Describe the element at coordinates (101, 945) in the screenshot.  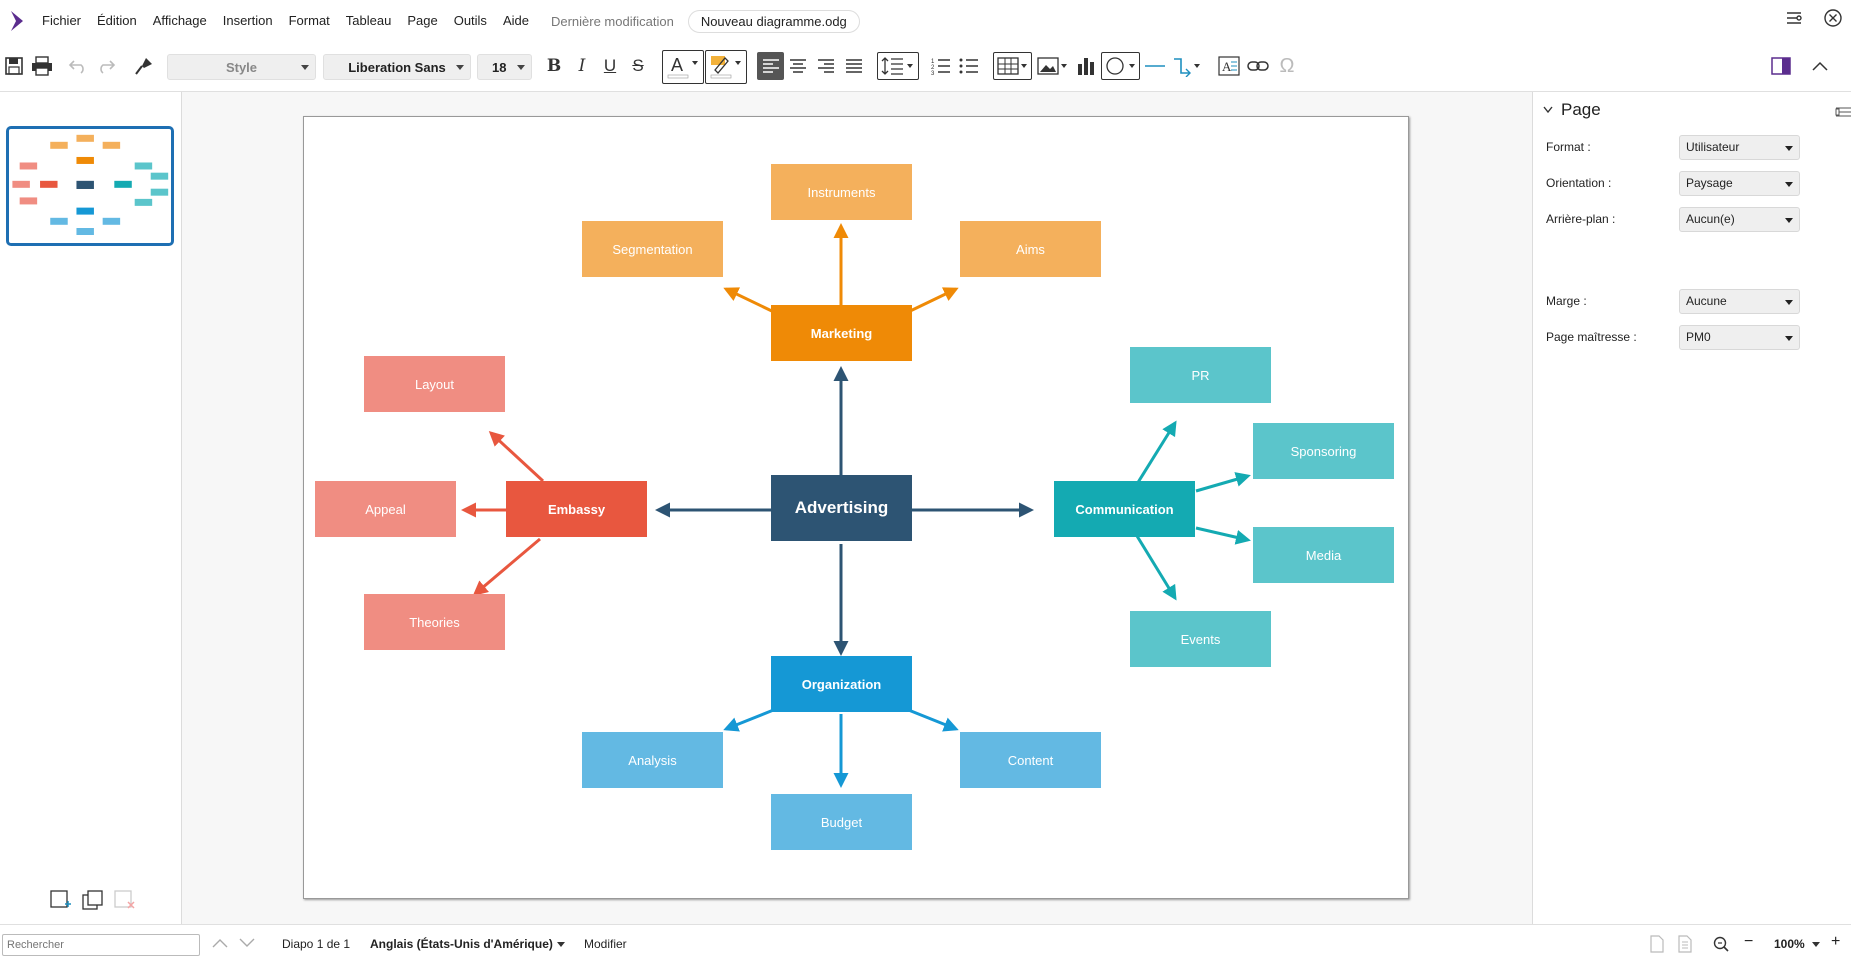
I see `search-input` at that location.